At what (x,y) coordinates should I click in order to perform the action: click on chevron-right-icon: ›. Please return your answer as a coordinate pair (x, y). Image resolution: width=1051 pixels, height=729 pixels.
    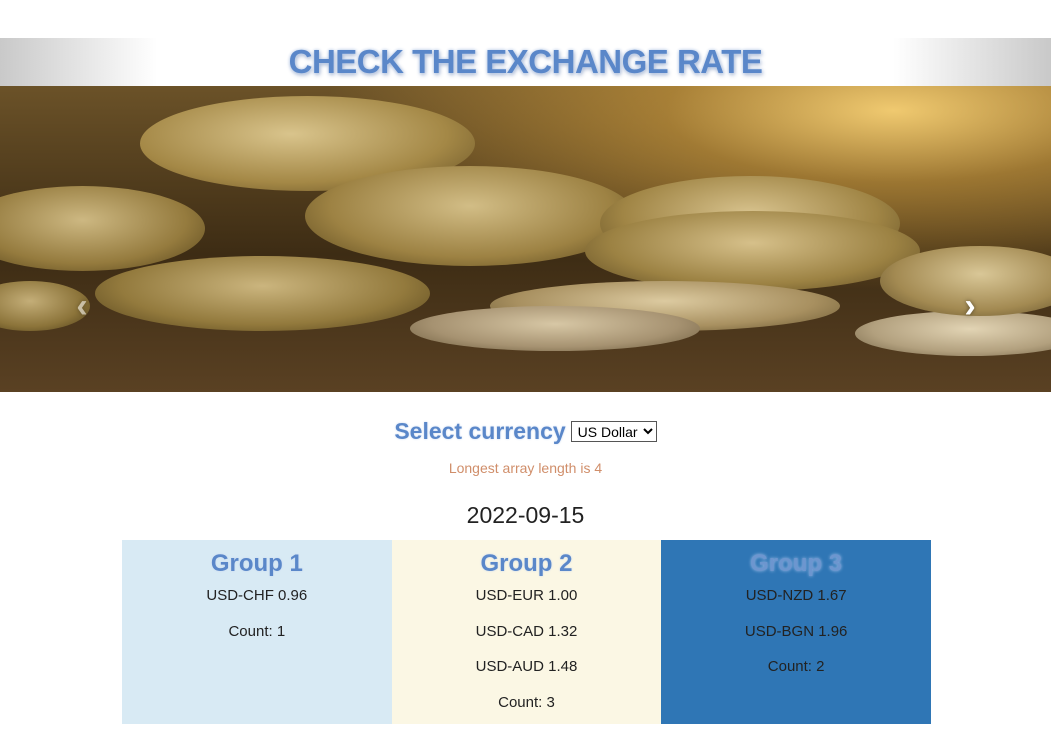
    Looking at the image, I should click on (969, 306).